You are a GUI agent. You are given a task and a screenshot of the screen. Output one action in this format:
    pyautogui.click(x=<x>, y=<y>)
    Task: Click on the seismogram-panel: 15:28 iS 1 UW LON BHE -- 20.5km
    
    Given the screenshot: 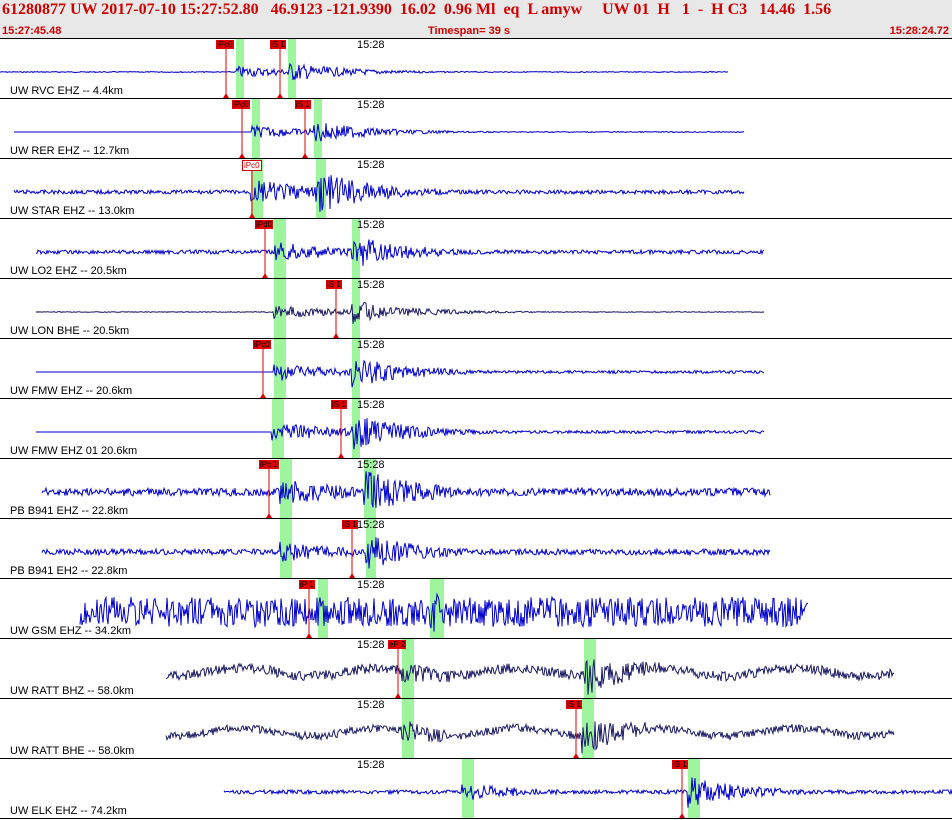 What is the action you would take?
    pyautogui.click(x=476, y=309)
    